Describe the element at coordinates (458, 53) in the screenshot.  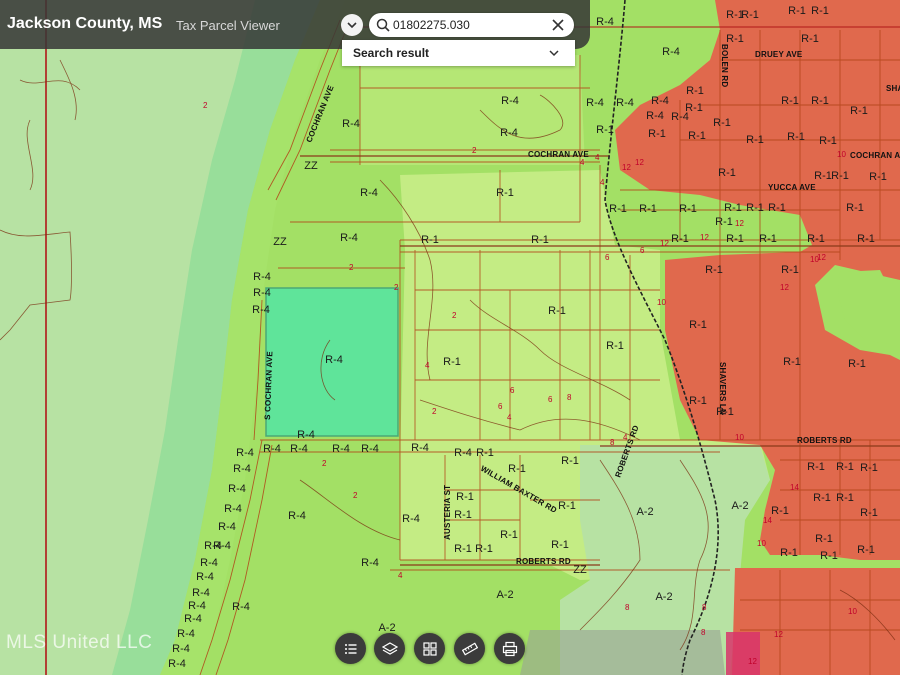
I see `search-result-dropdown: Search result` at that location.